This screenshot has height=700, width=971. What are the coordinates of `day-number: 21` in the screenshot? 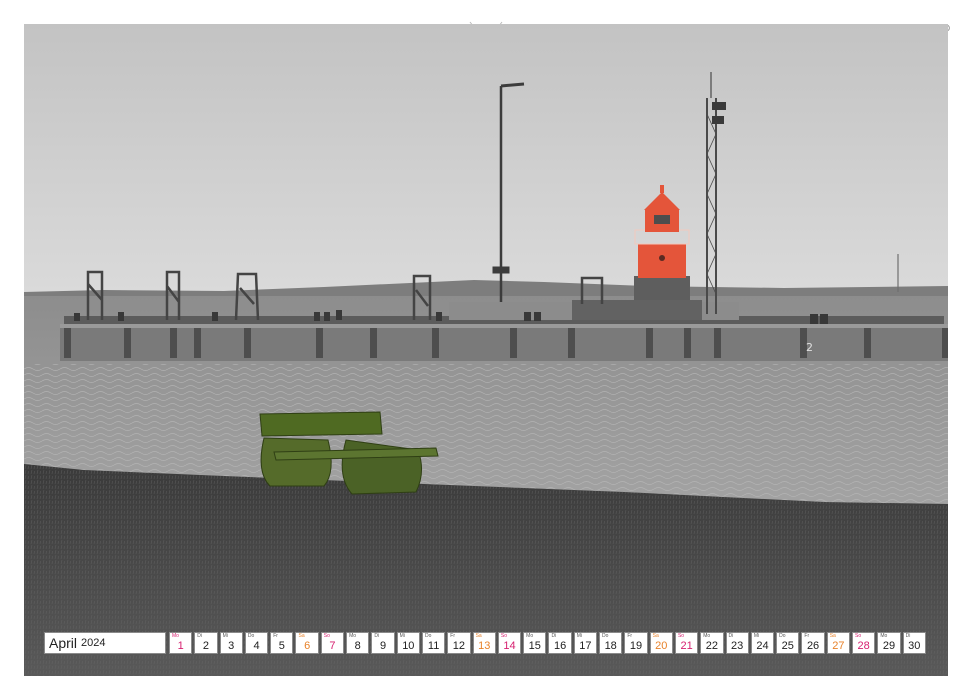 It's located at (686, 646).